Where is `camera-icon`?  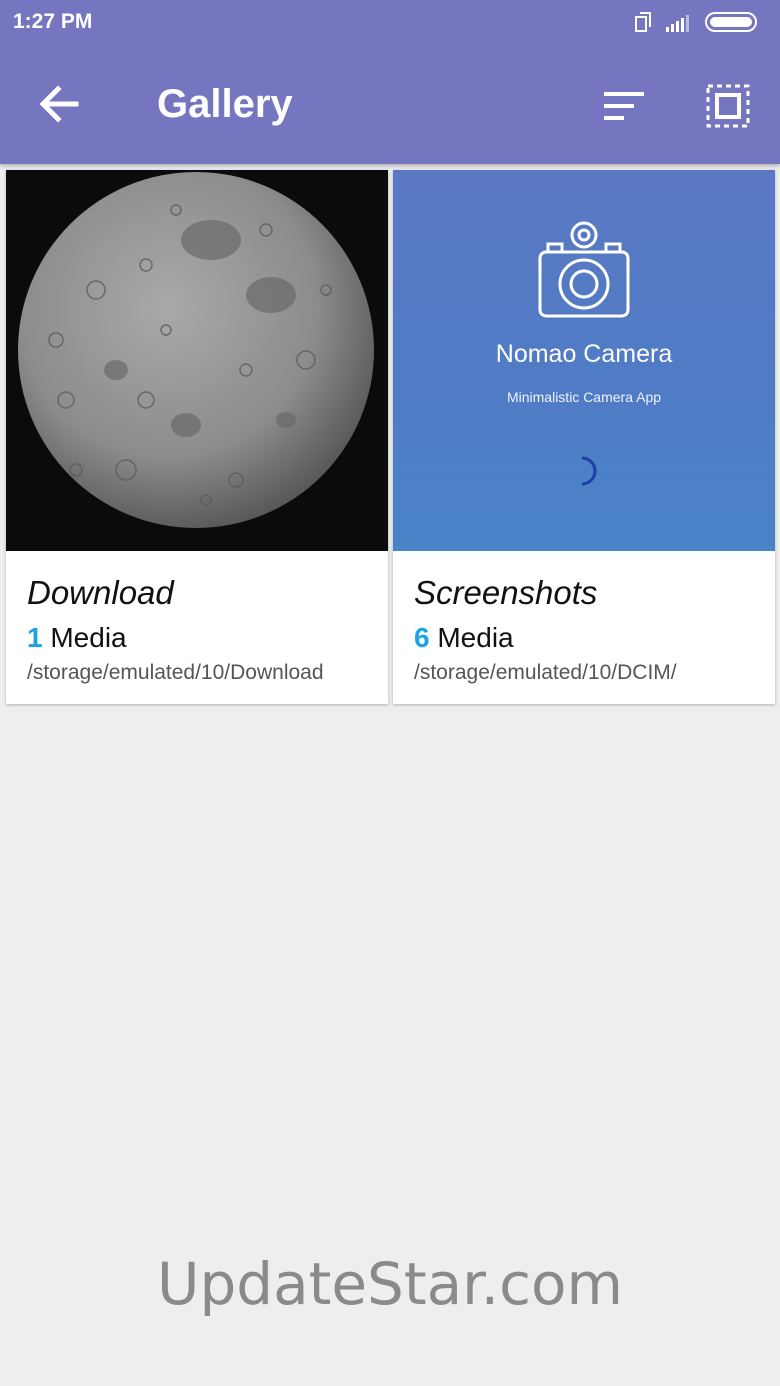 camera-icon is located at coordinates (584, 269).